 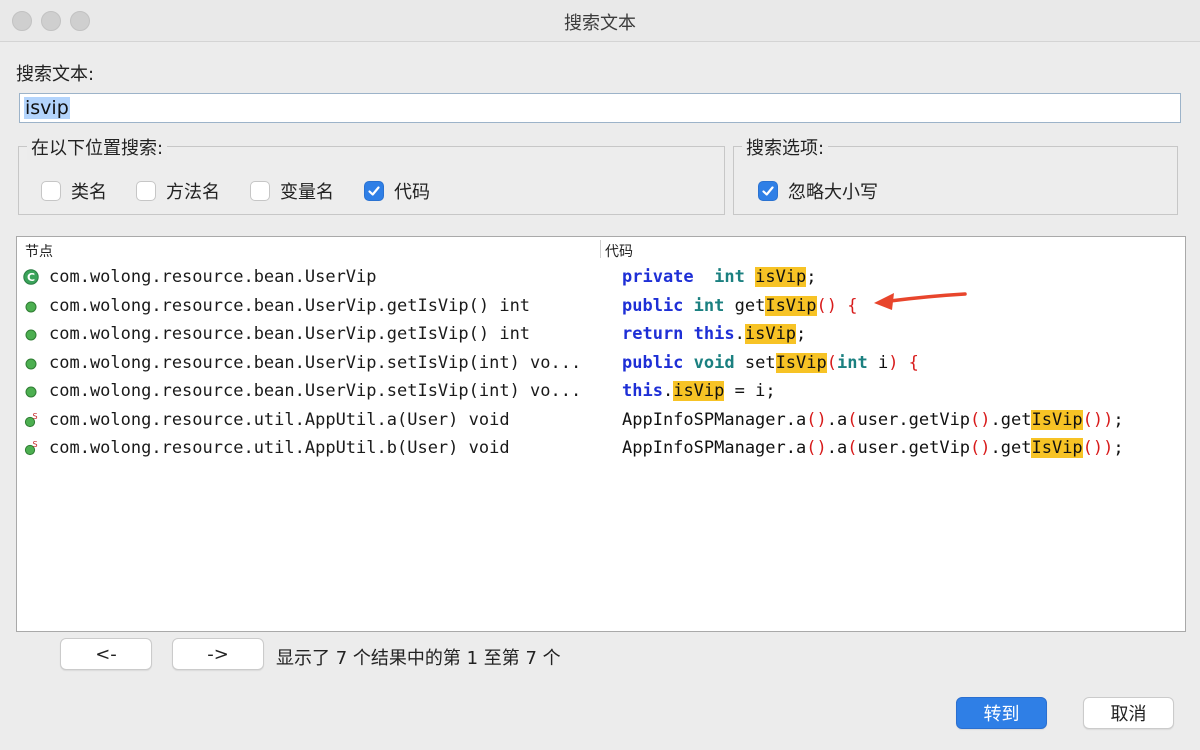 What do you see at coordinates (1128, 713) in the screenshot?
I see `cancel-button: 取消` at bounding box center [1128, 713].